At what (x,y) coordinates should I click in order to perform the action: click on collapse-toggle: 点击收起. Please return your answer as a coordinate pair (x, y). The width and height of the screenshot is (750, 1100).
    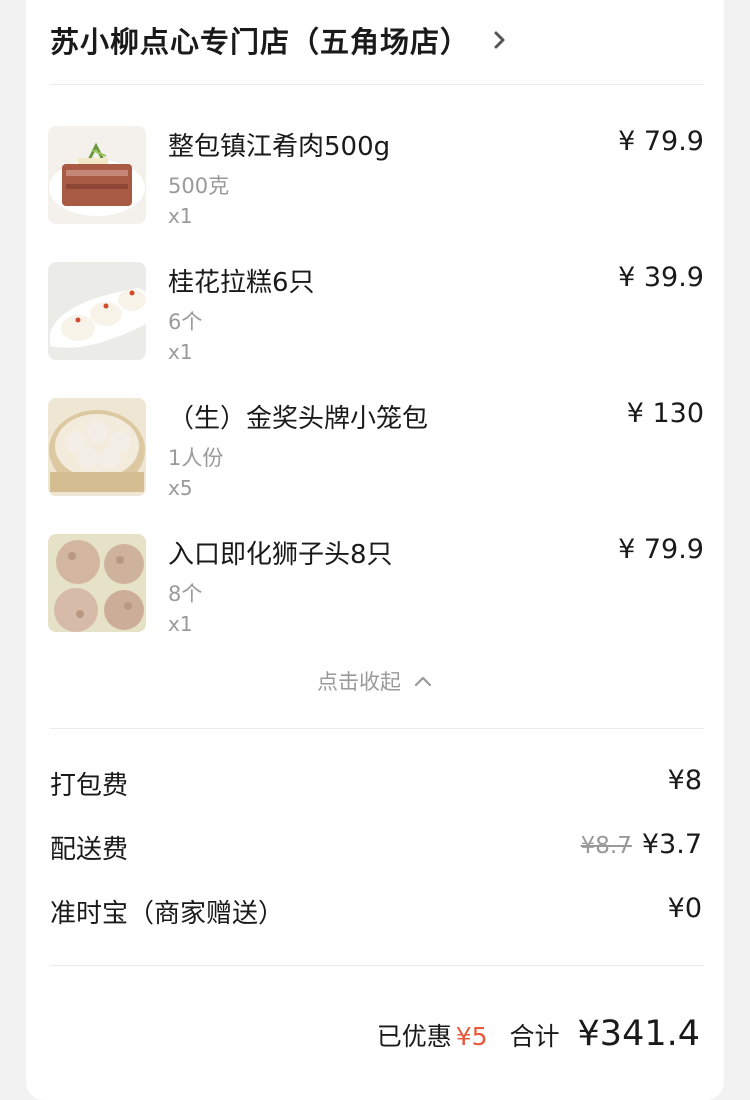
    Looking at the image, I should click on (375, 681).